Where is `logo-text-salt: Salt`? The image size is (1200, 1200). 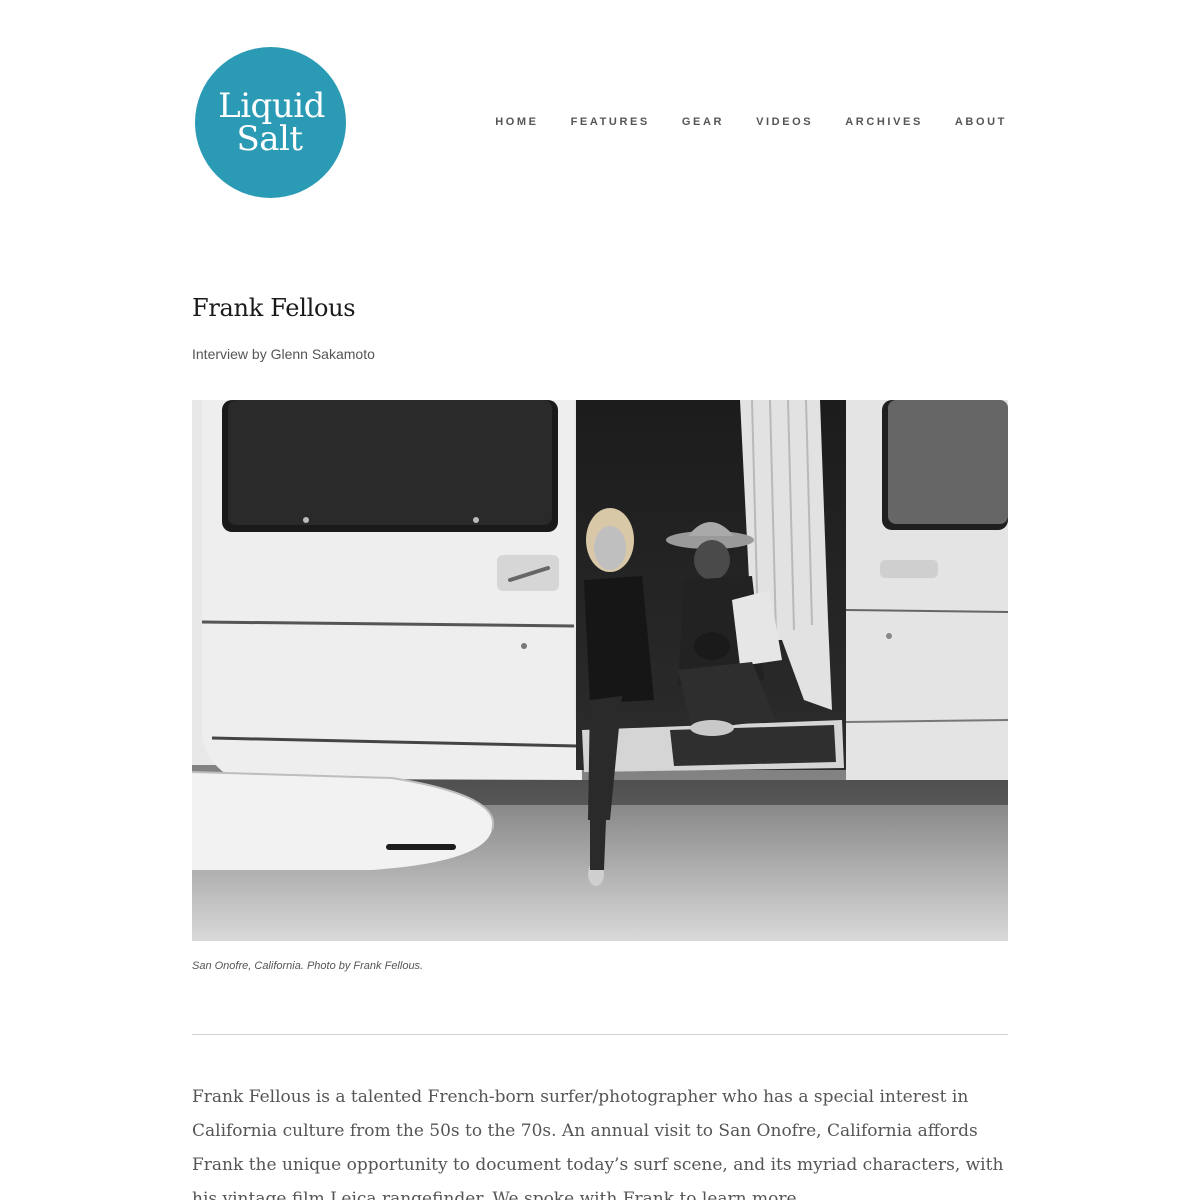 logo-text-salt: Salt is located at coordinates (269, 138).